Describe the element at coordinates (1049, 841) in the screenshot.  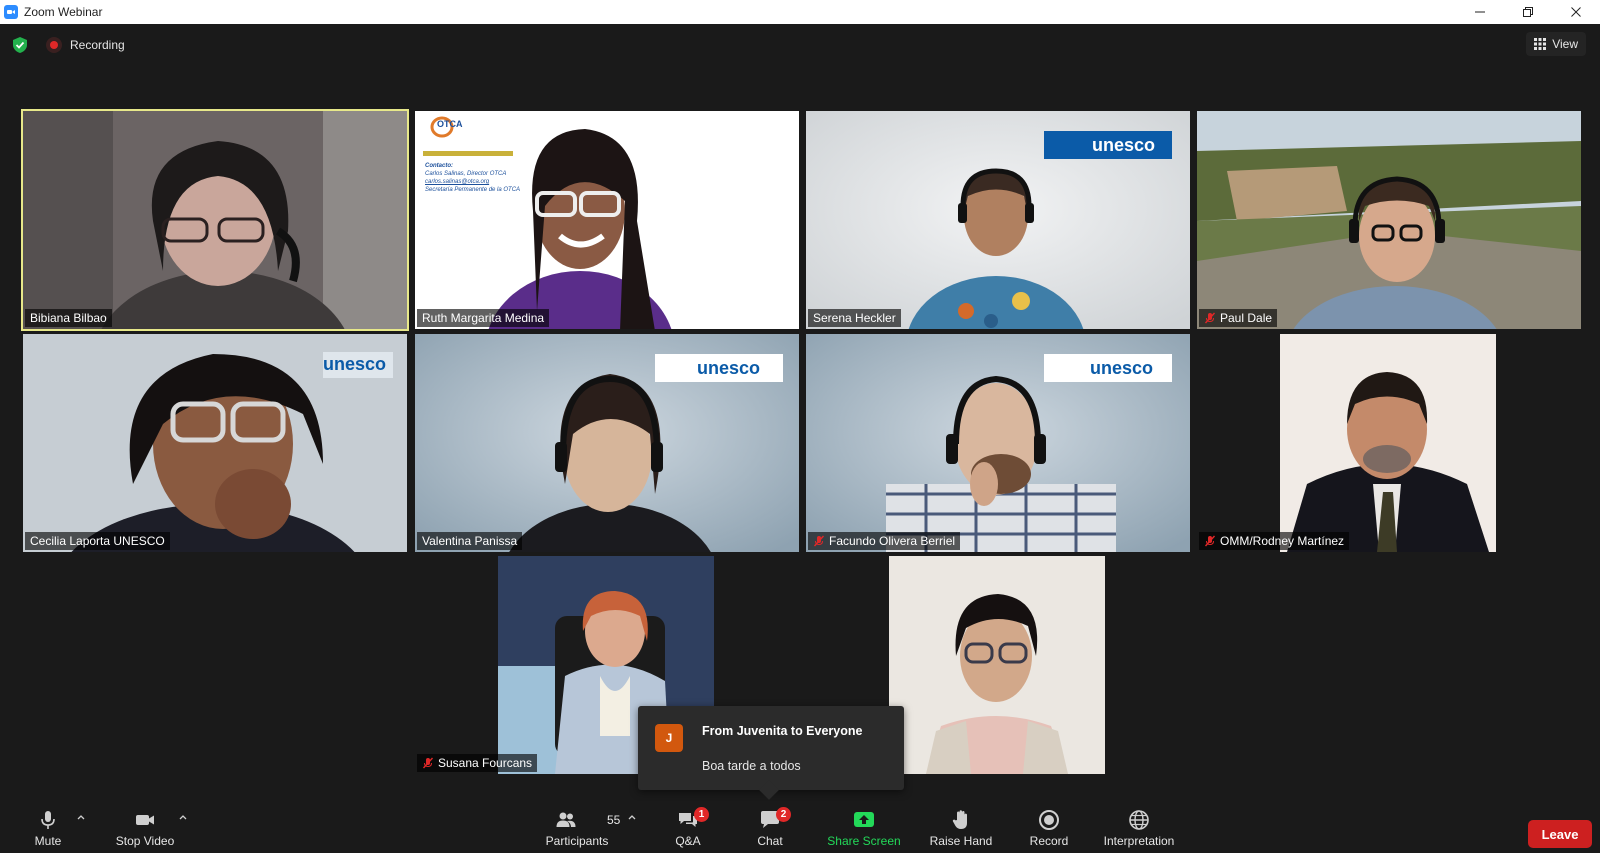
I see `record-label: Record` at that location.